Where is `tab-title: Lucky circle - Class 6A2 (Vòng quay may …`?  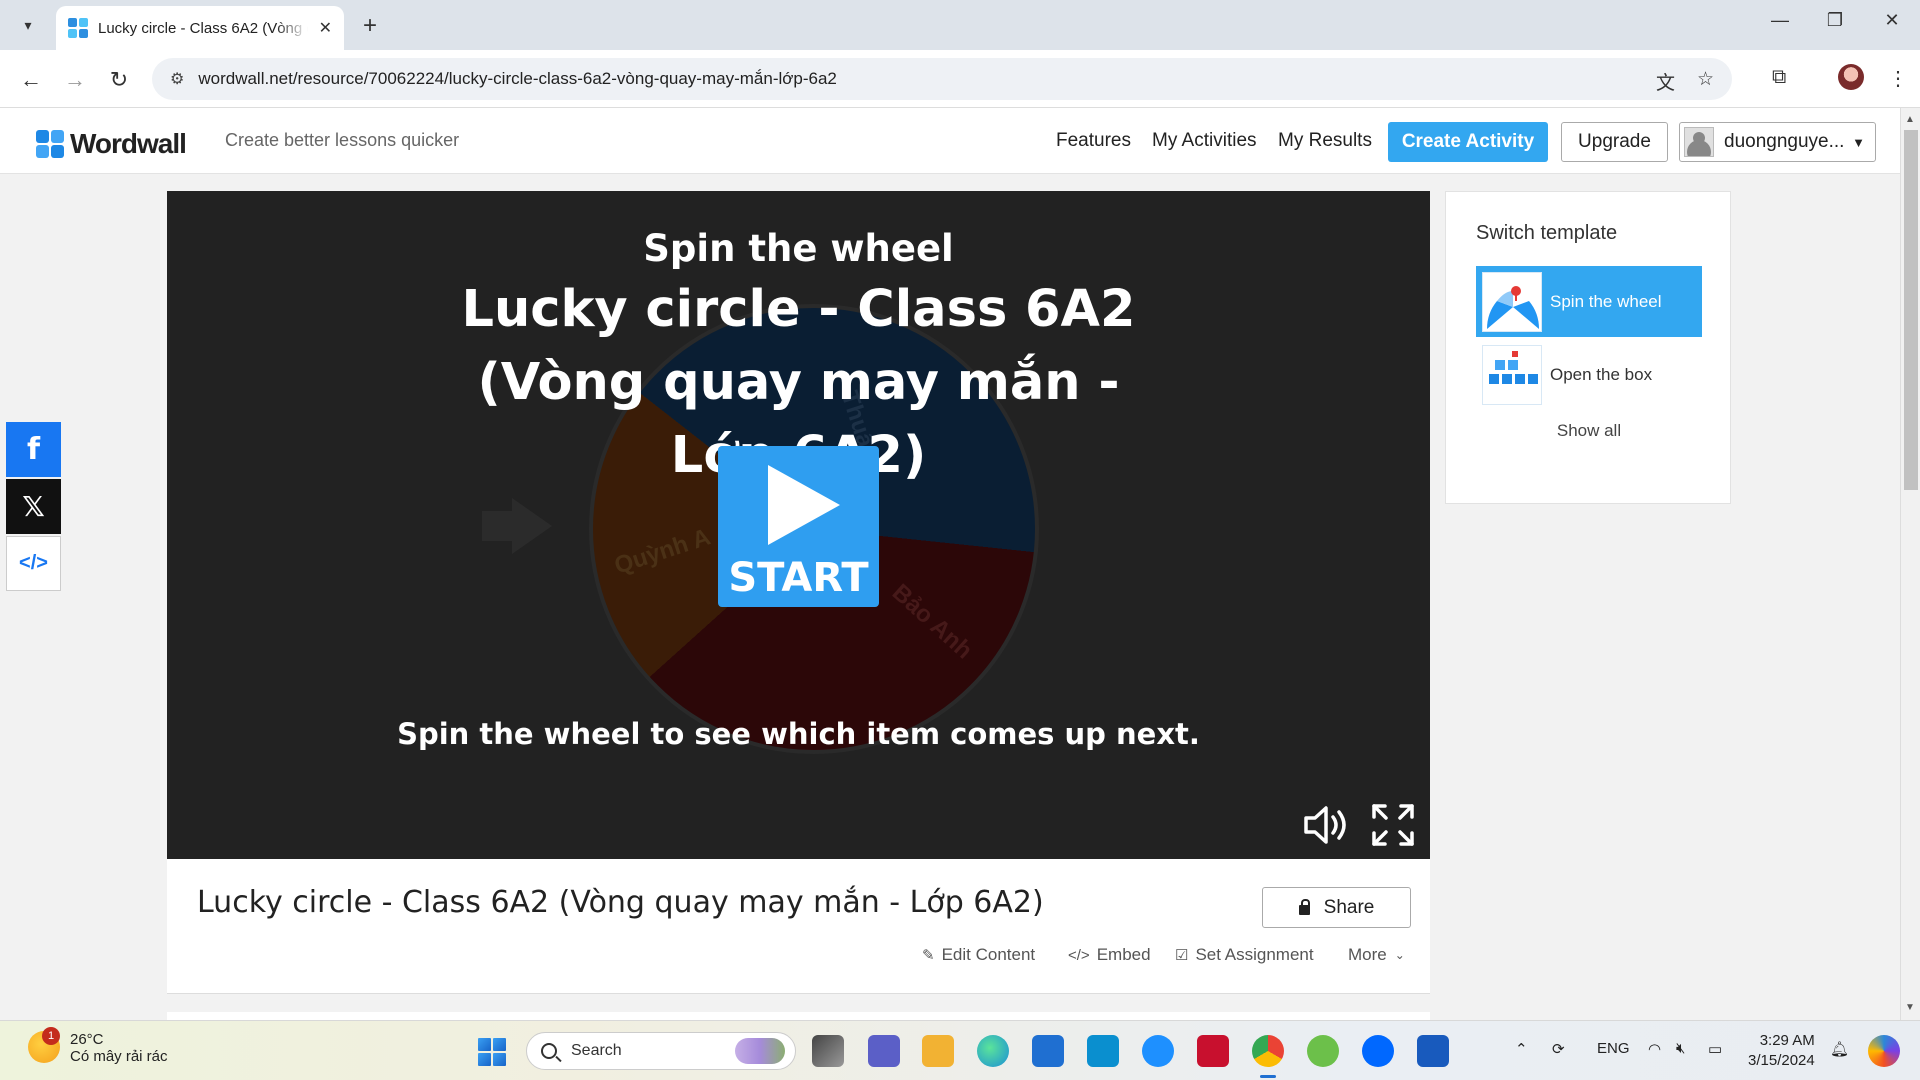 tab-title: Lucky circle - Class 6A2 (Vòng quay may … is located at coordinates (203, 28).